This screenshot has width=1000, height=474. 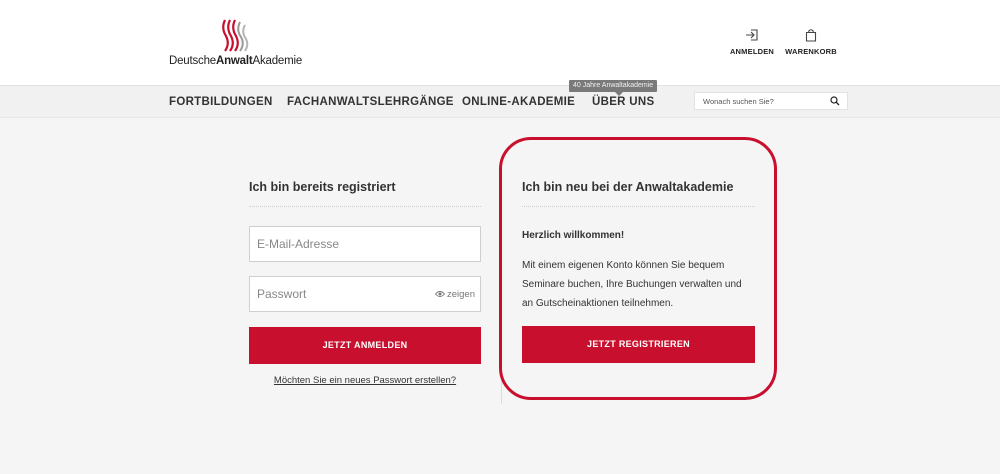 I want to click on column-divider, so click(x=501, y=282).